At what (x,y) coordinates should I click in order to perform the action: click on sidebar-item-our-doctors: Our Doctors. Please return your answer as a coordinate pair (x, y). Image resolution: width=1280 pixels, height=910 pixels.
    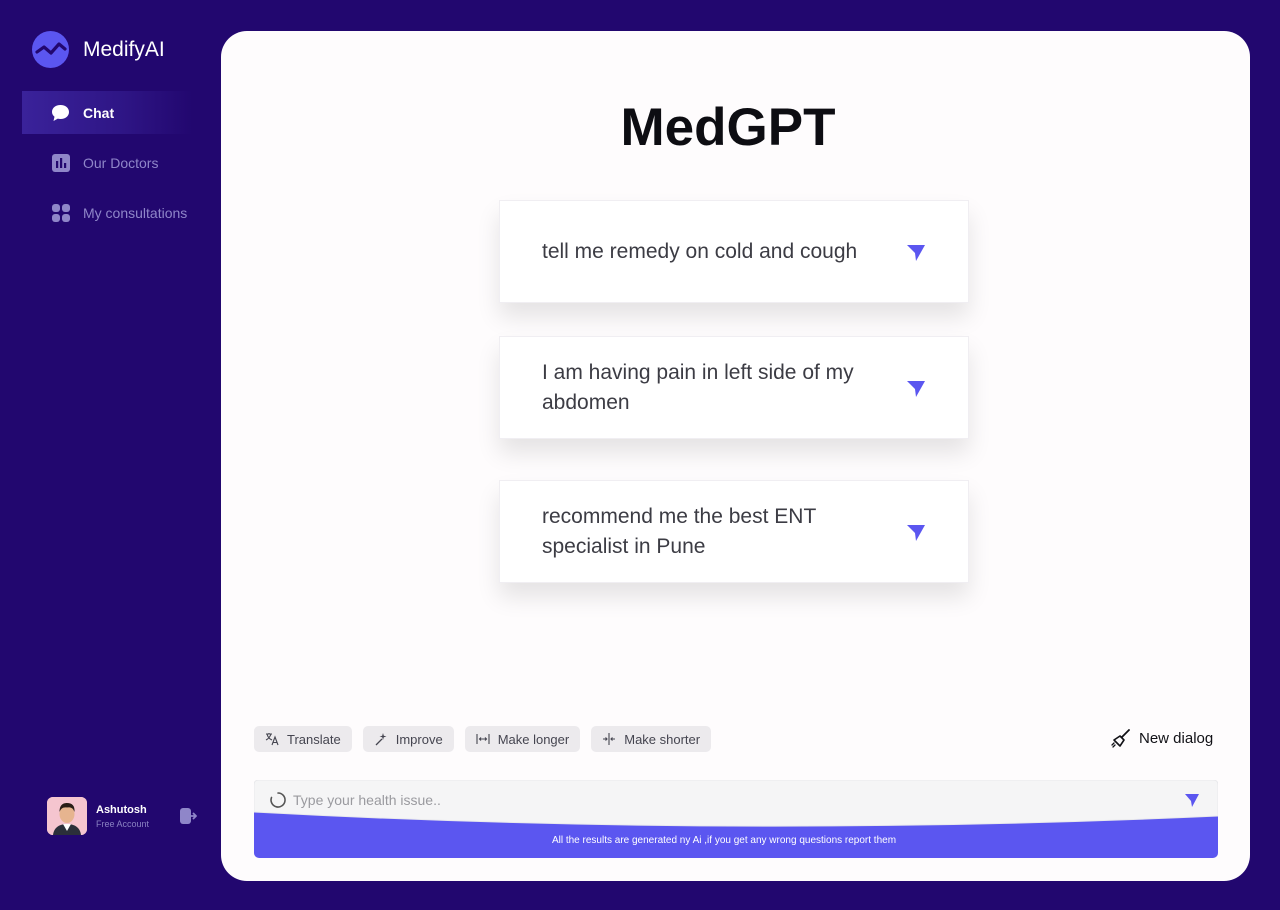
    Looking at the image, I should click on (107, 162).